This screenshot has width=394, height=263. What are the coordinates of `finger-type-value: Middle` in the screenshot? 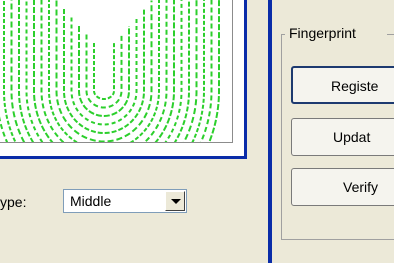 It's located at (91, 201).